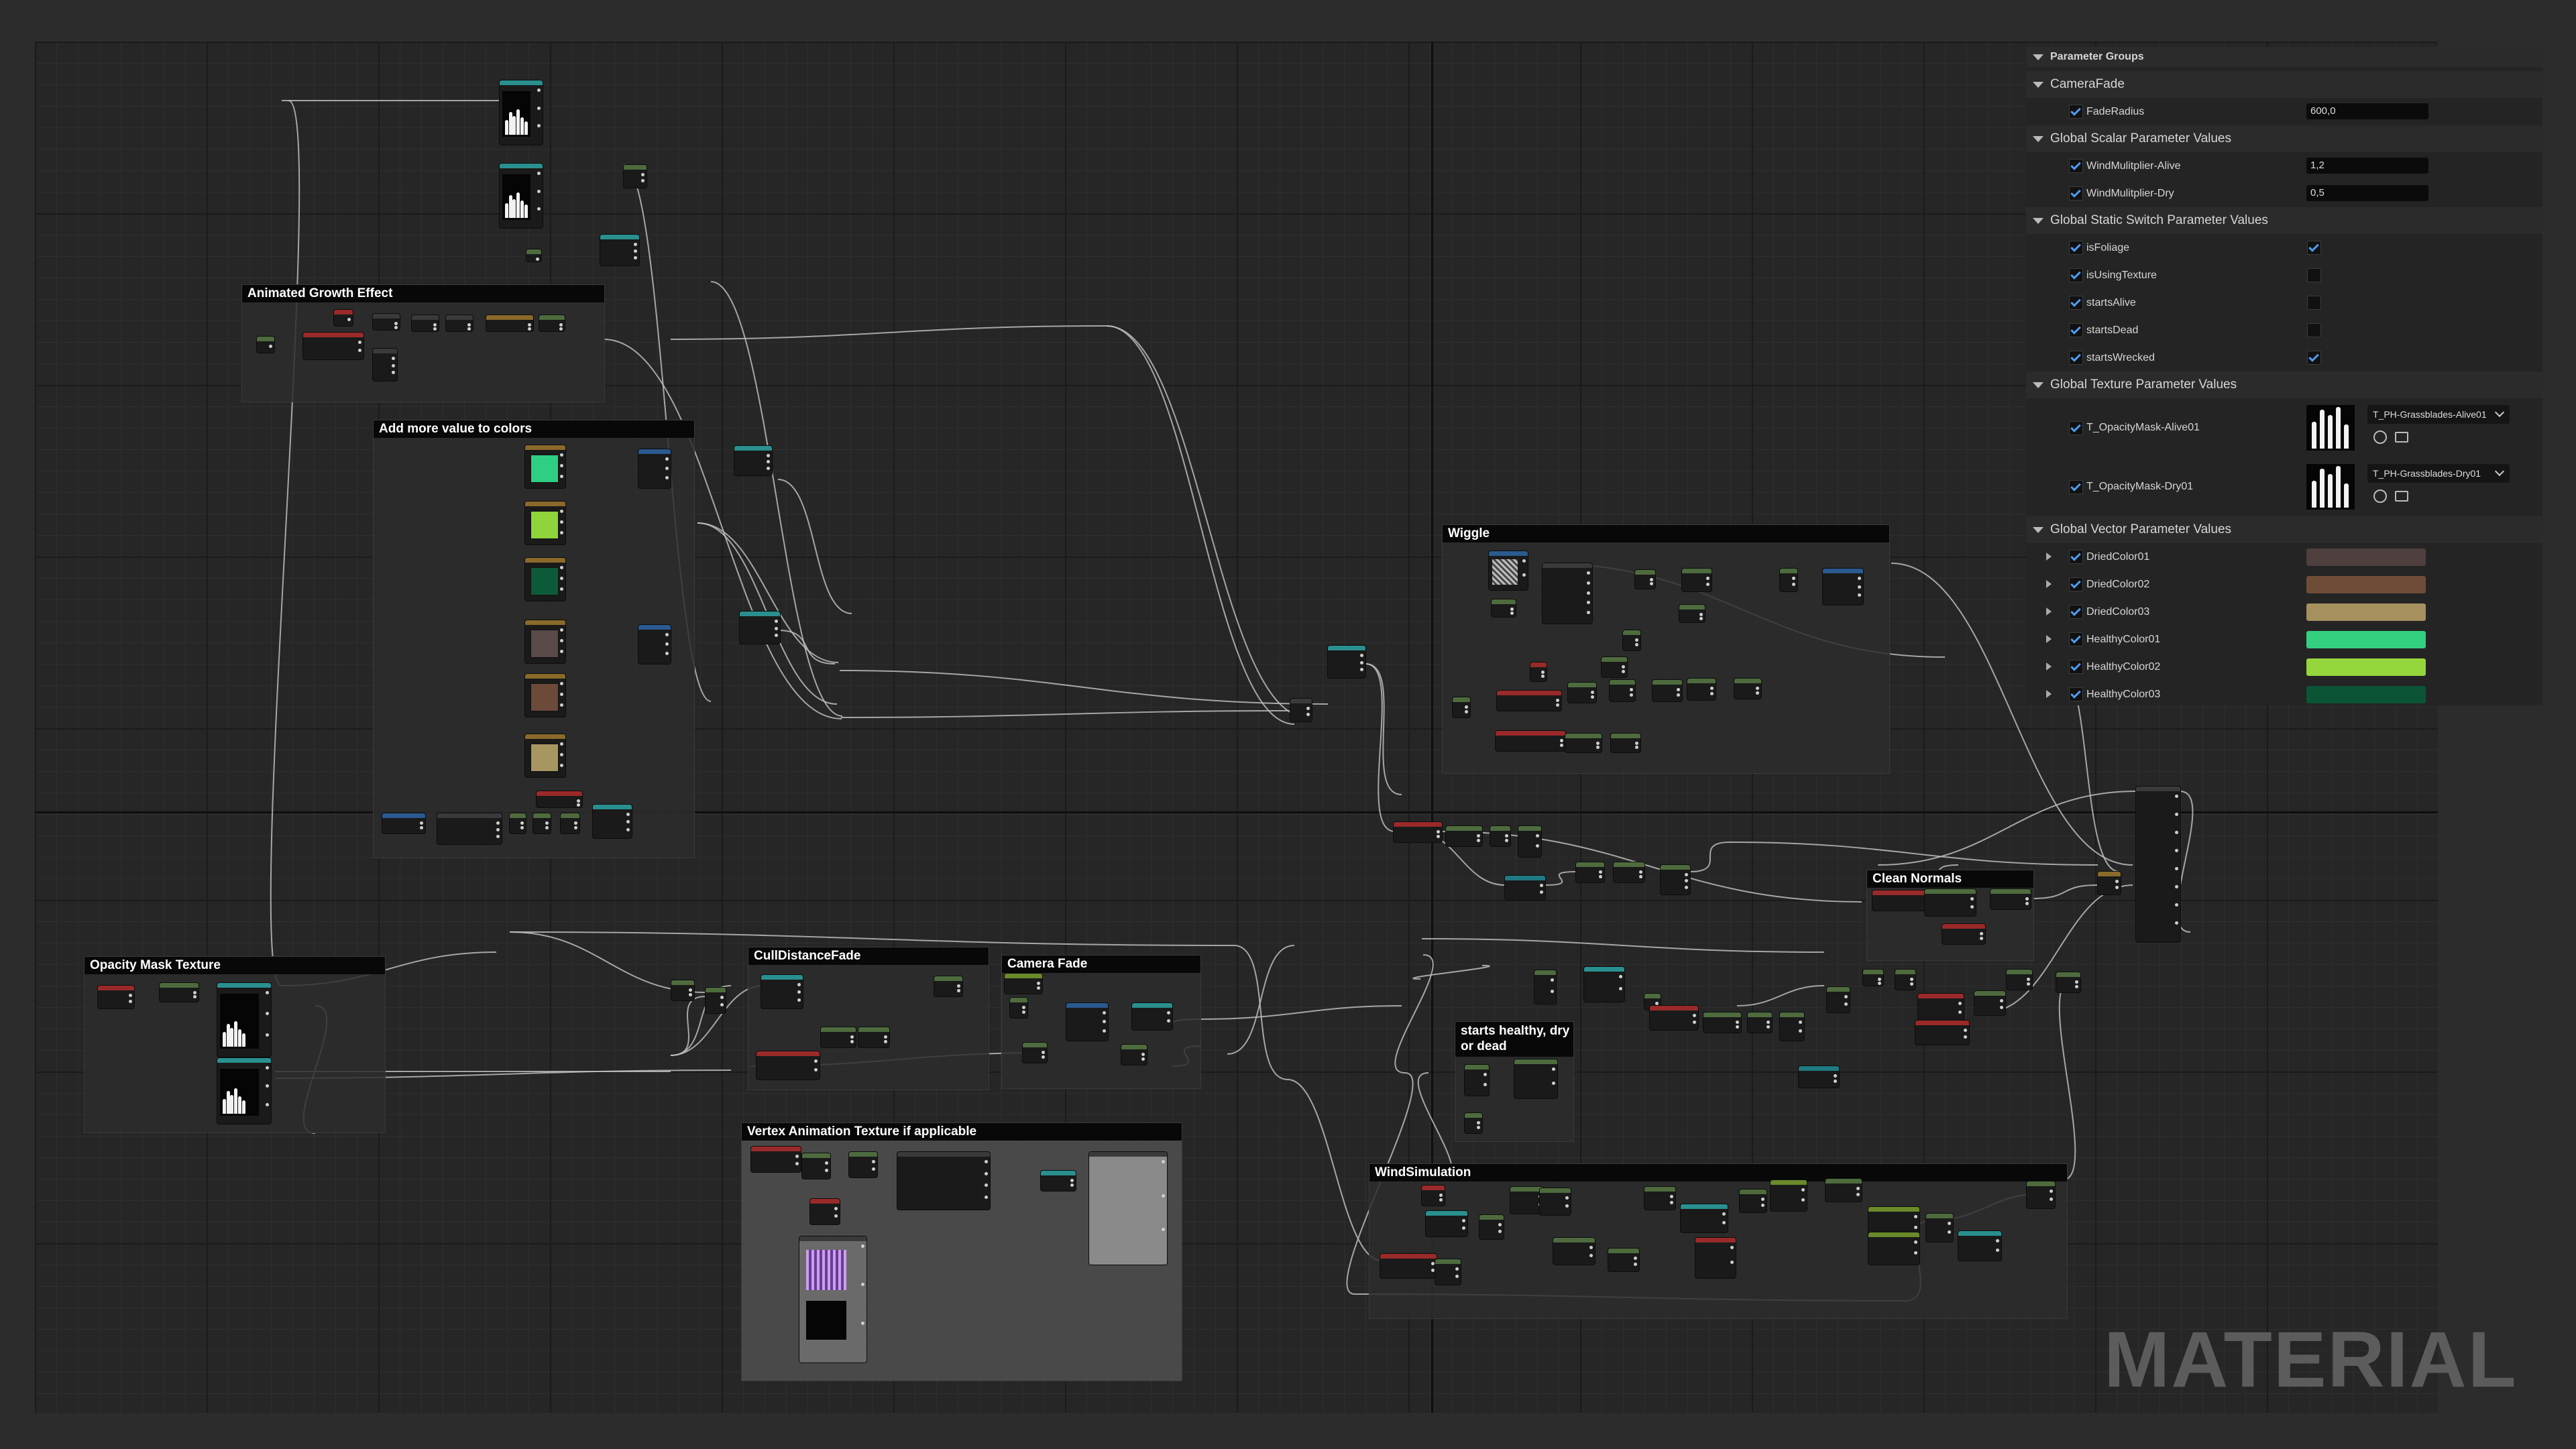  What do you see at coordinates (244, 1091) in the screenshot?
I see `texture-sample-node` at bounding box center [244, 1091].